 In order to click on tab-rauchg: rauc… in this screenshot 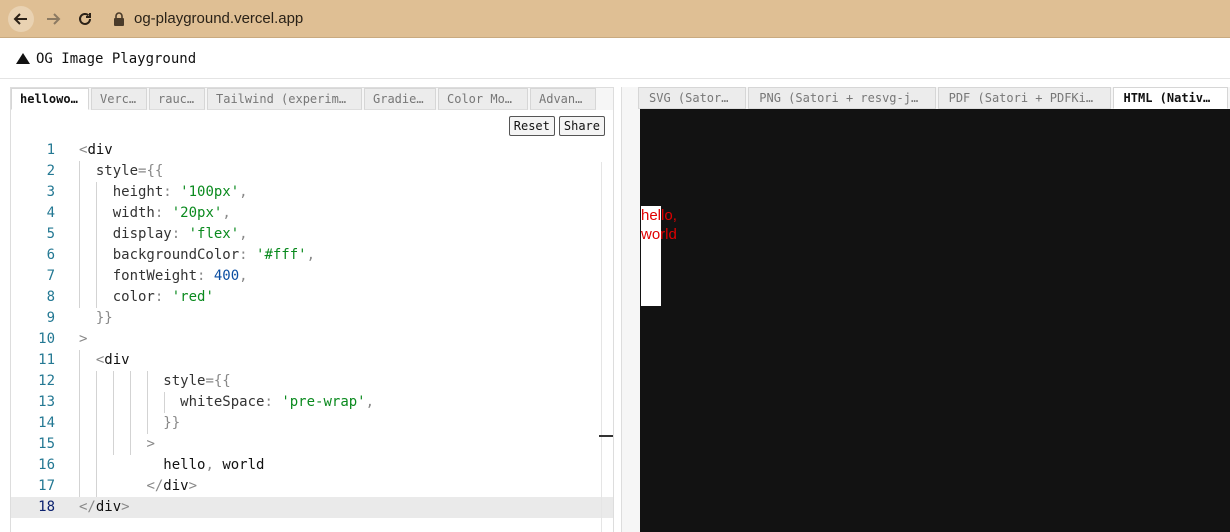, I will do `click(177, 99)`.